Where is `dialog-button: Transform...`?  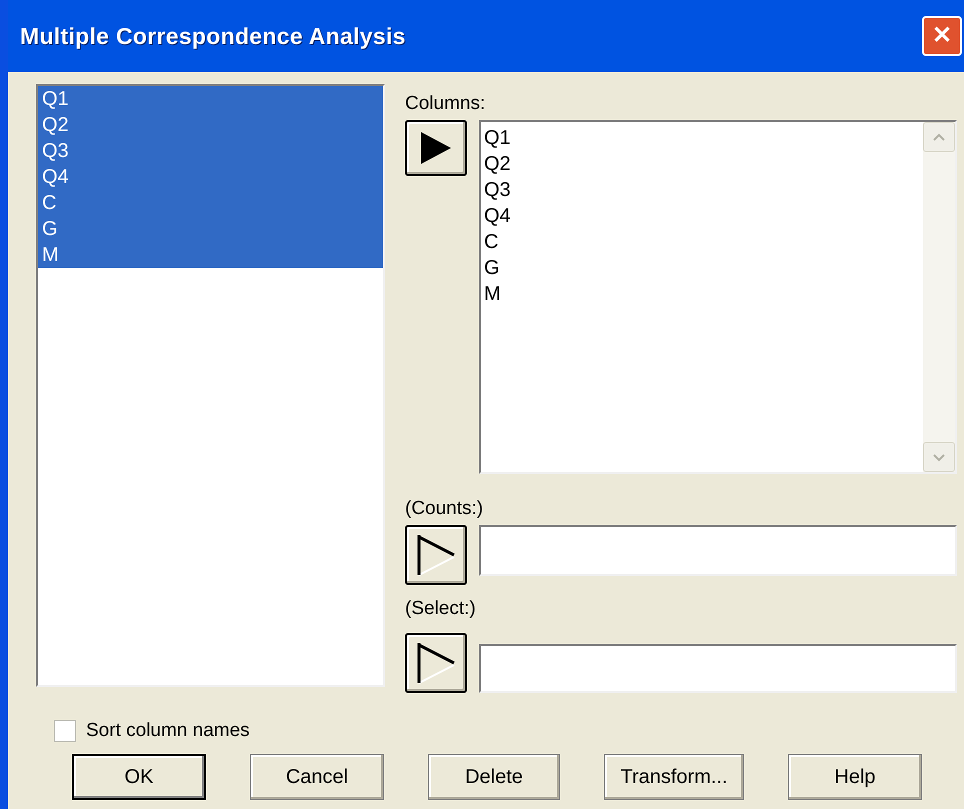 dialog-button: Transform... is located at coordinates (674, 777).